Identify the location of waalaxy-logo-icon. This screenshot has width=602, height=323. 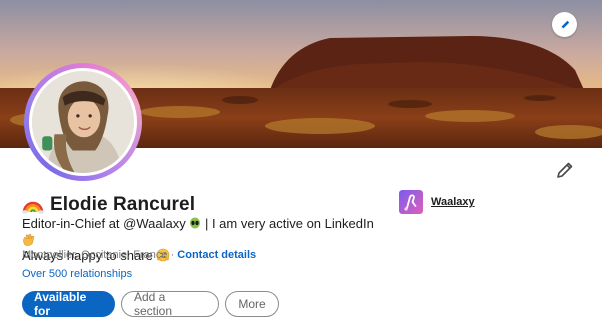
(411, 202).